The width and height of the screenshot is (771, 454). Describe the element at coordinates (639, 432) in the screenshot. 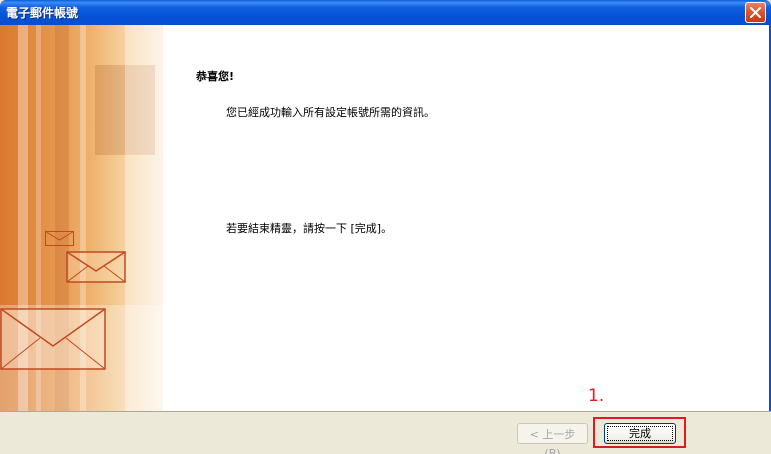

I see `annotation-highlight-box` at that location.